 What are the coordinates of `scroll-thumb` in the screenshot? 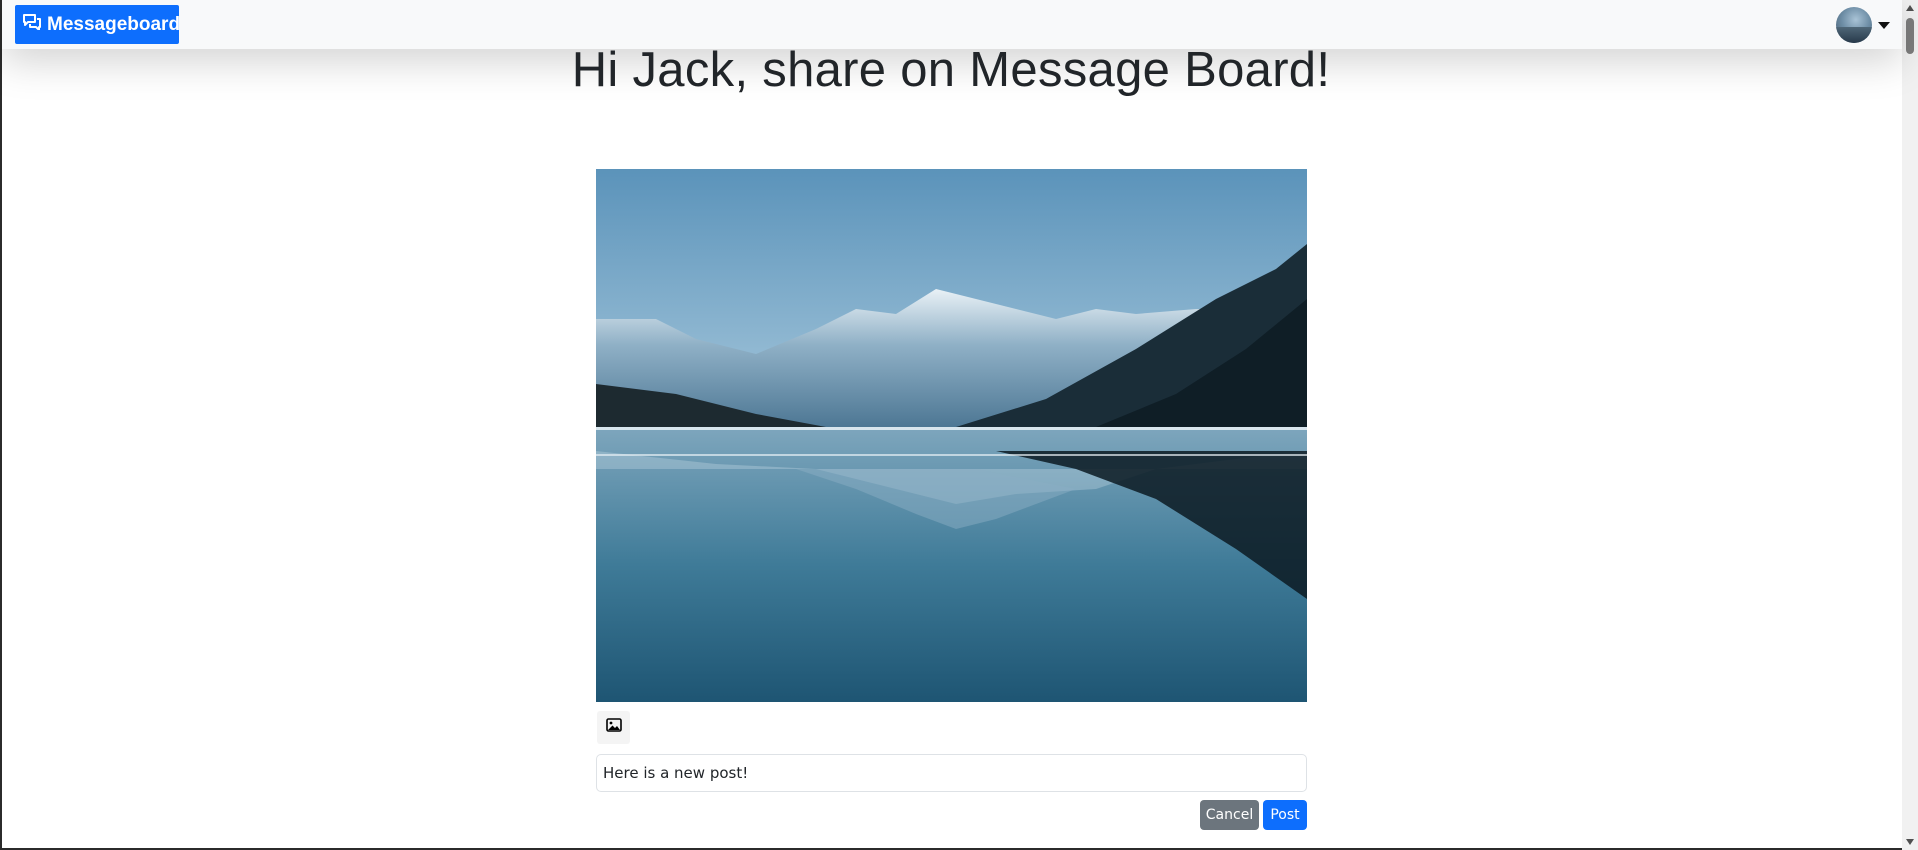 It's located at (1910, 36).